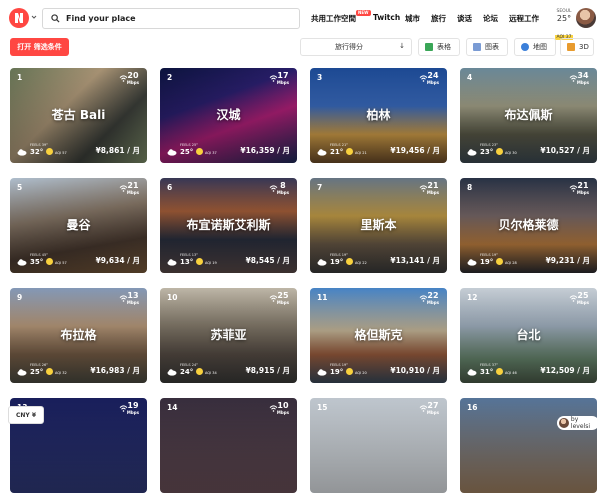 The image size is (600, 493). I want to click on internet-speed: 20 Mbps, so click(133, 79).